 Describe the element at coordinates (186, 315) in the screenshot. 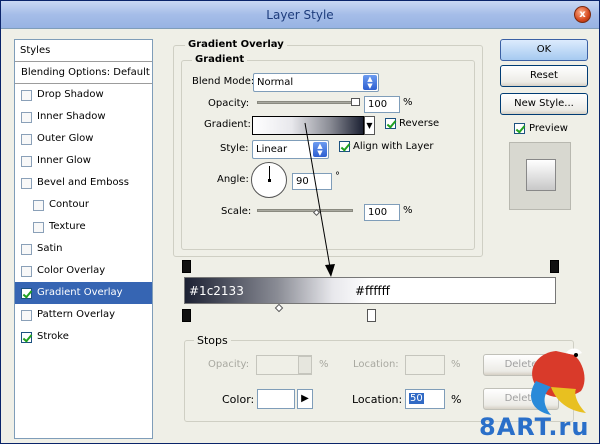

I see `color-stop-left` at that location.